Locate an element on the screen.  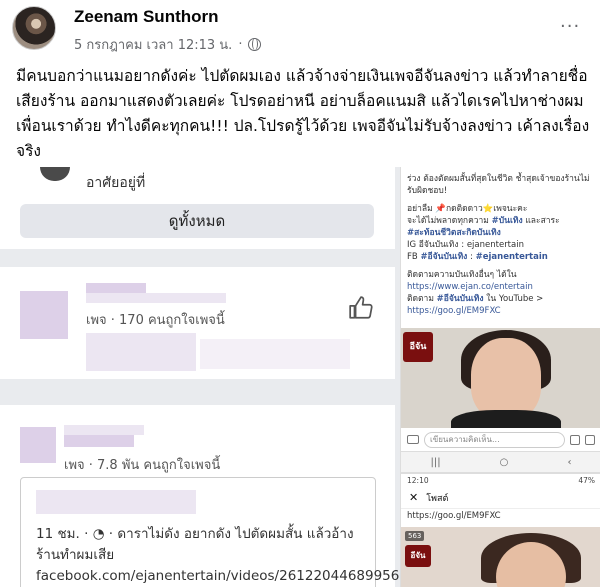
caption-text: ติดตาม is located at coordinates (420, 299).